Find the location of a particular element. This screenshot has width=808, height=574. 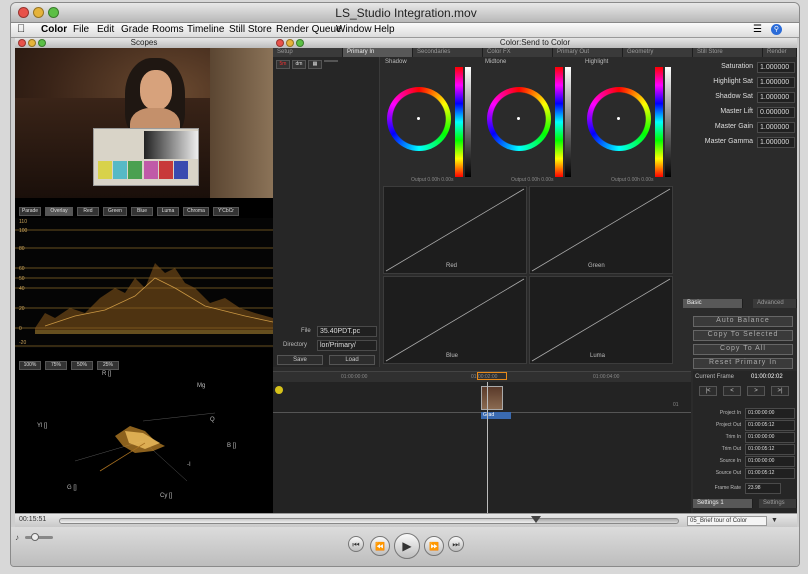

highlight-sat-field: 1.000000 is located at coordinates (776, 82).